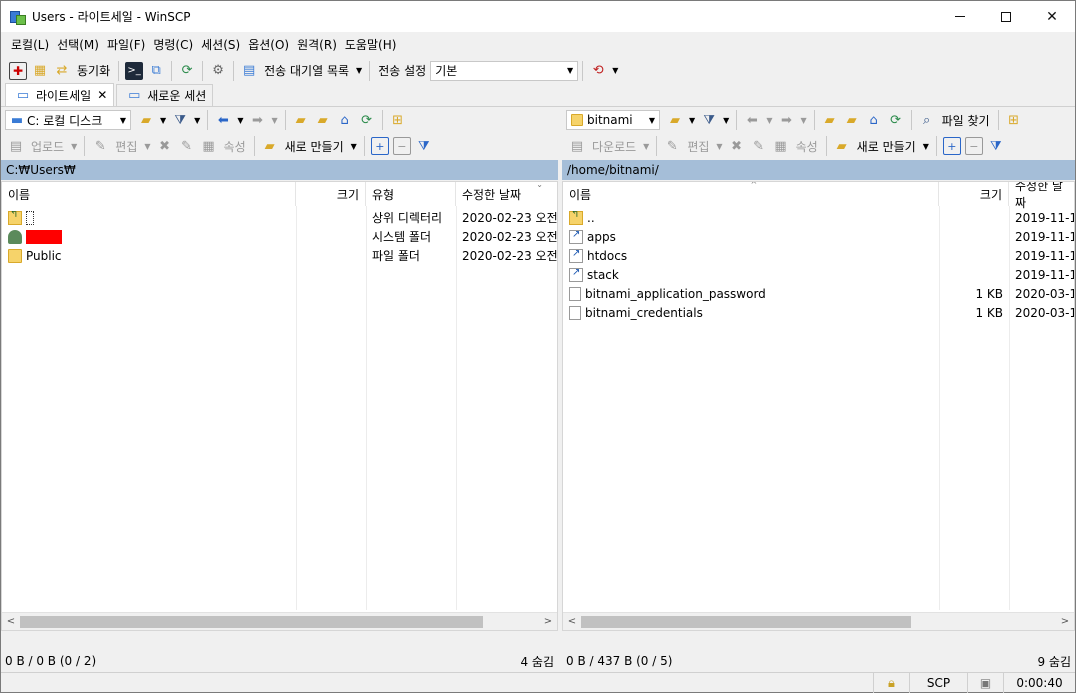 Image resolution: width=1076 pixels, height=693 pixels. I want to click on menu-local: 로컬(L), so click(30, 44).